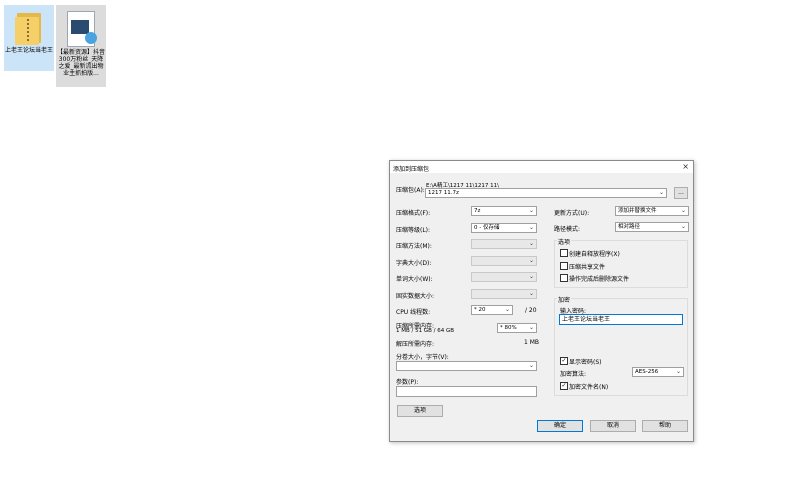 The width and height of the screenshot is (800, 495). Describe the element at coordinates (587, 267) in the screenshot. I see `compress-shared-label: 压缩共享文件` at that location.